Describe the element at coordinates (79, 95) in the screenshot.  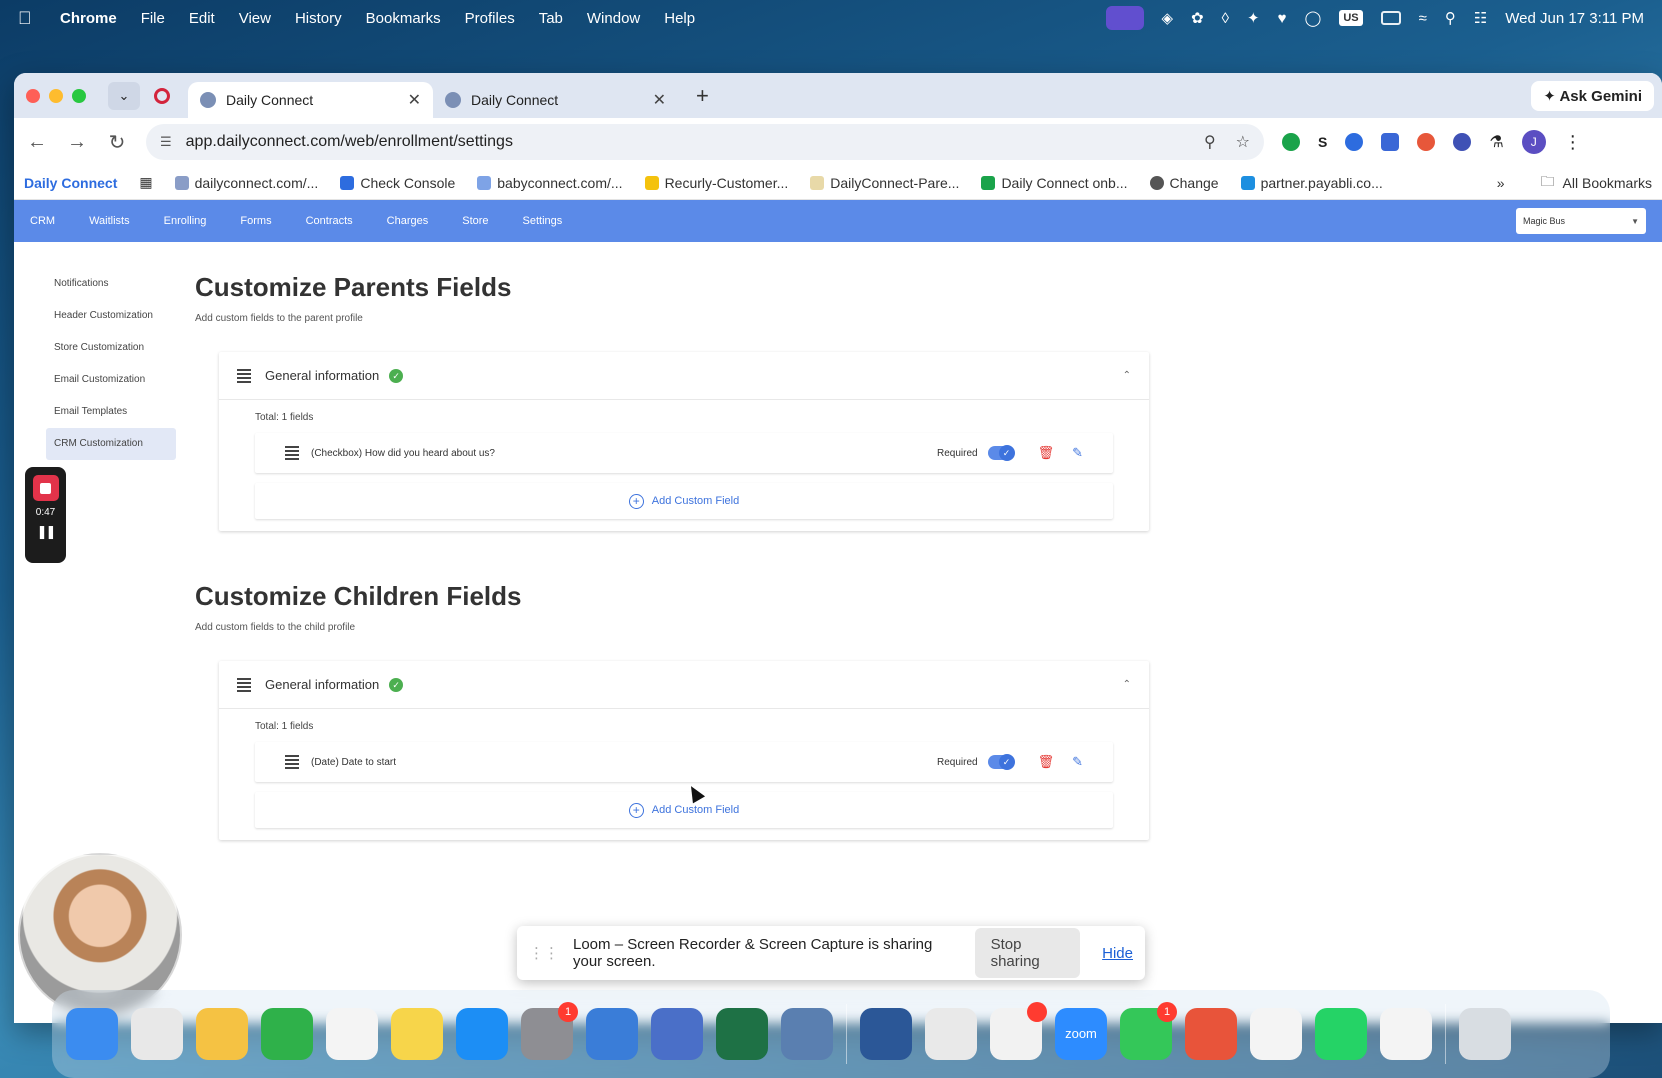
I see `maximize-window-button` at that location.